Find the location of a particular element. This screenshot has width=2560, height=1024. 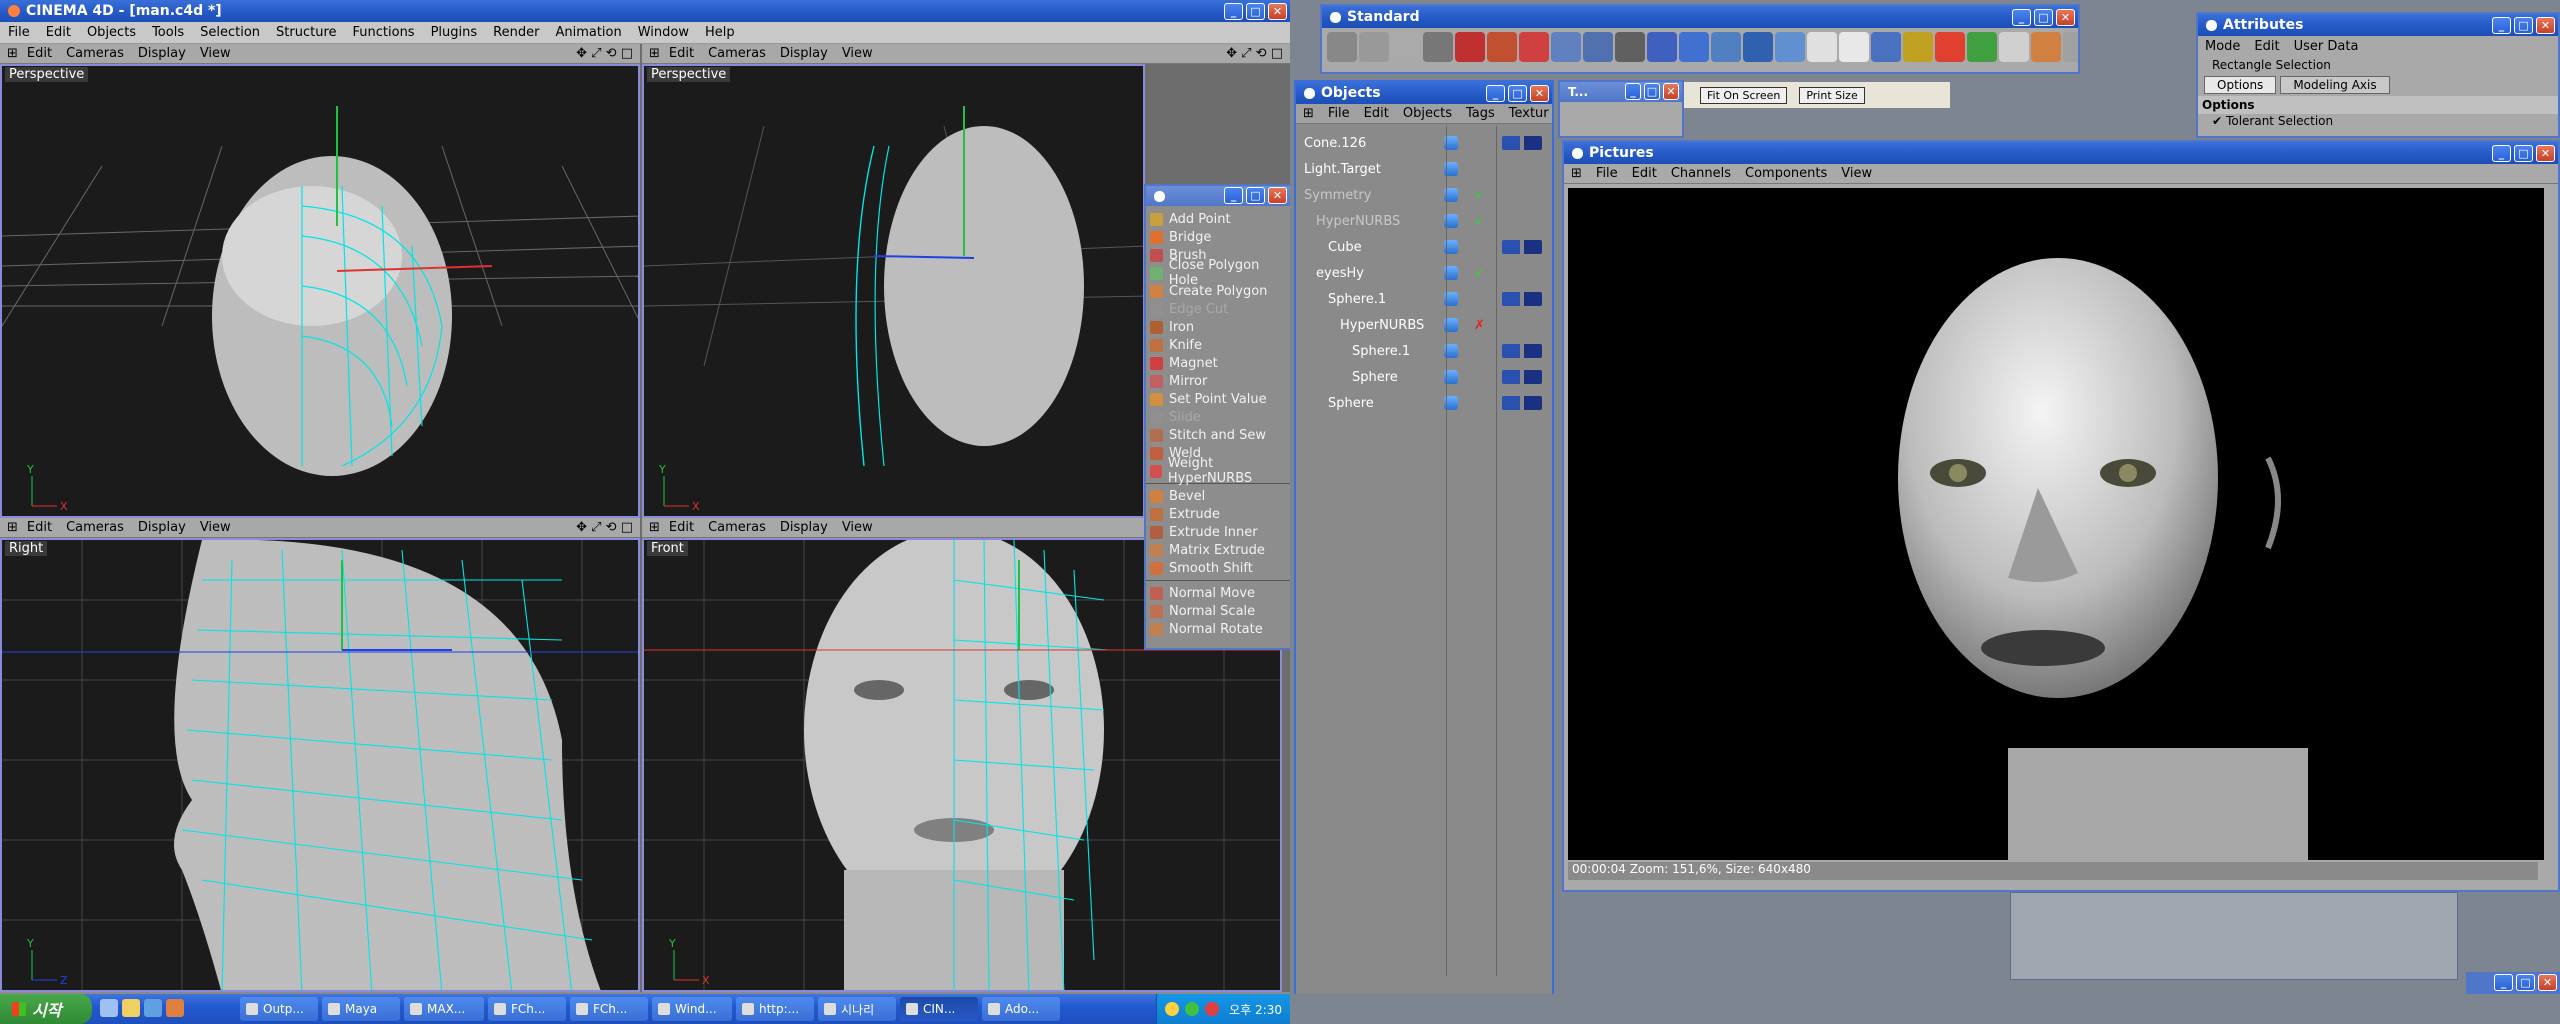

tool-magnet: Magnet is located at coordinates (1218, 363).